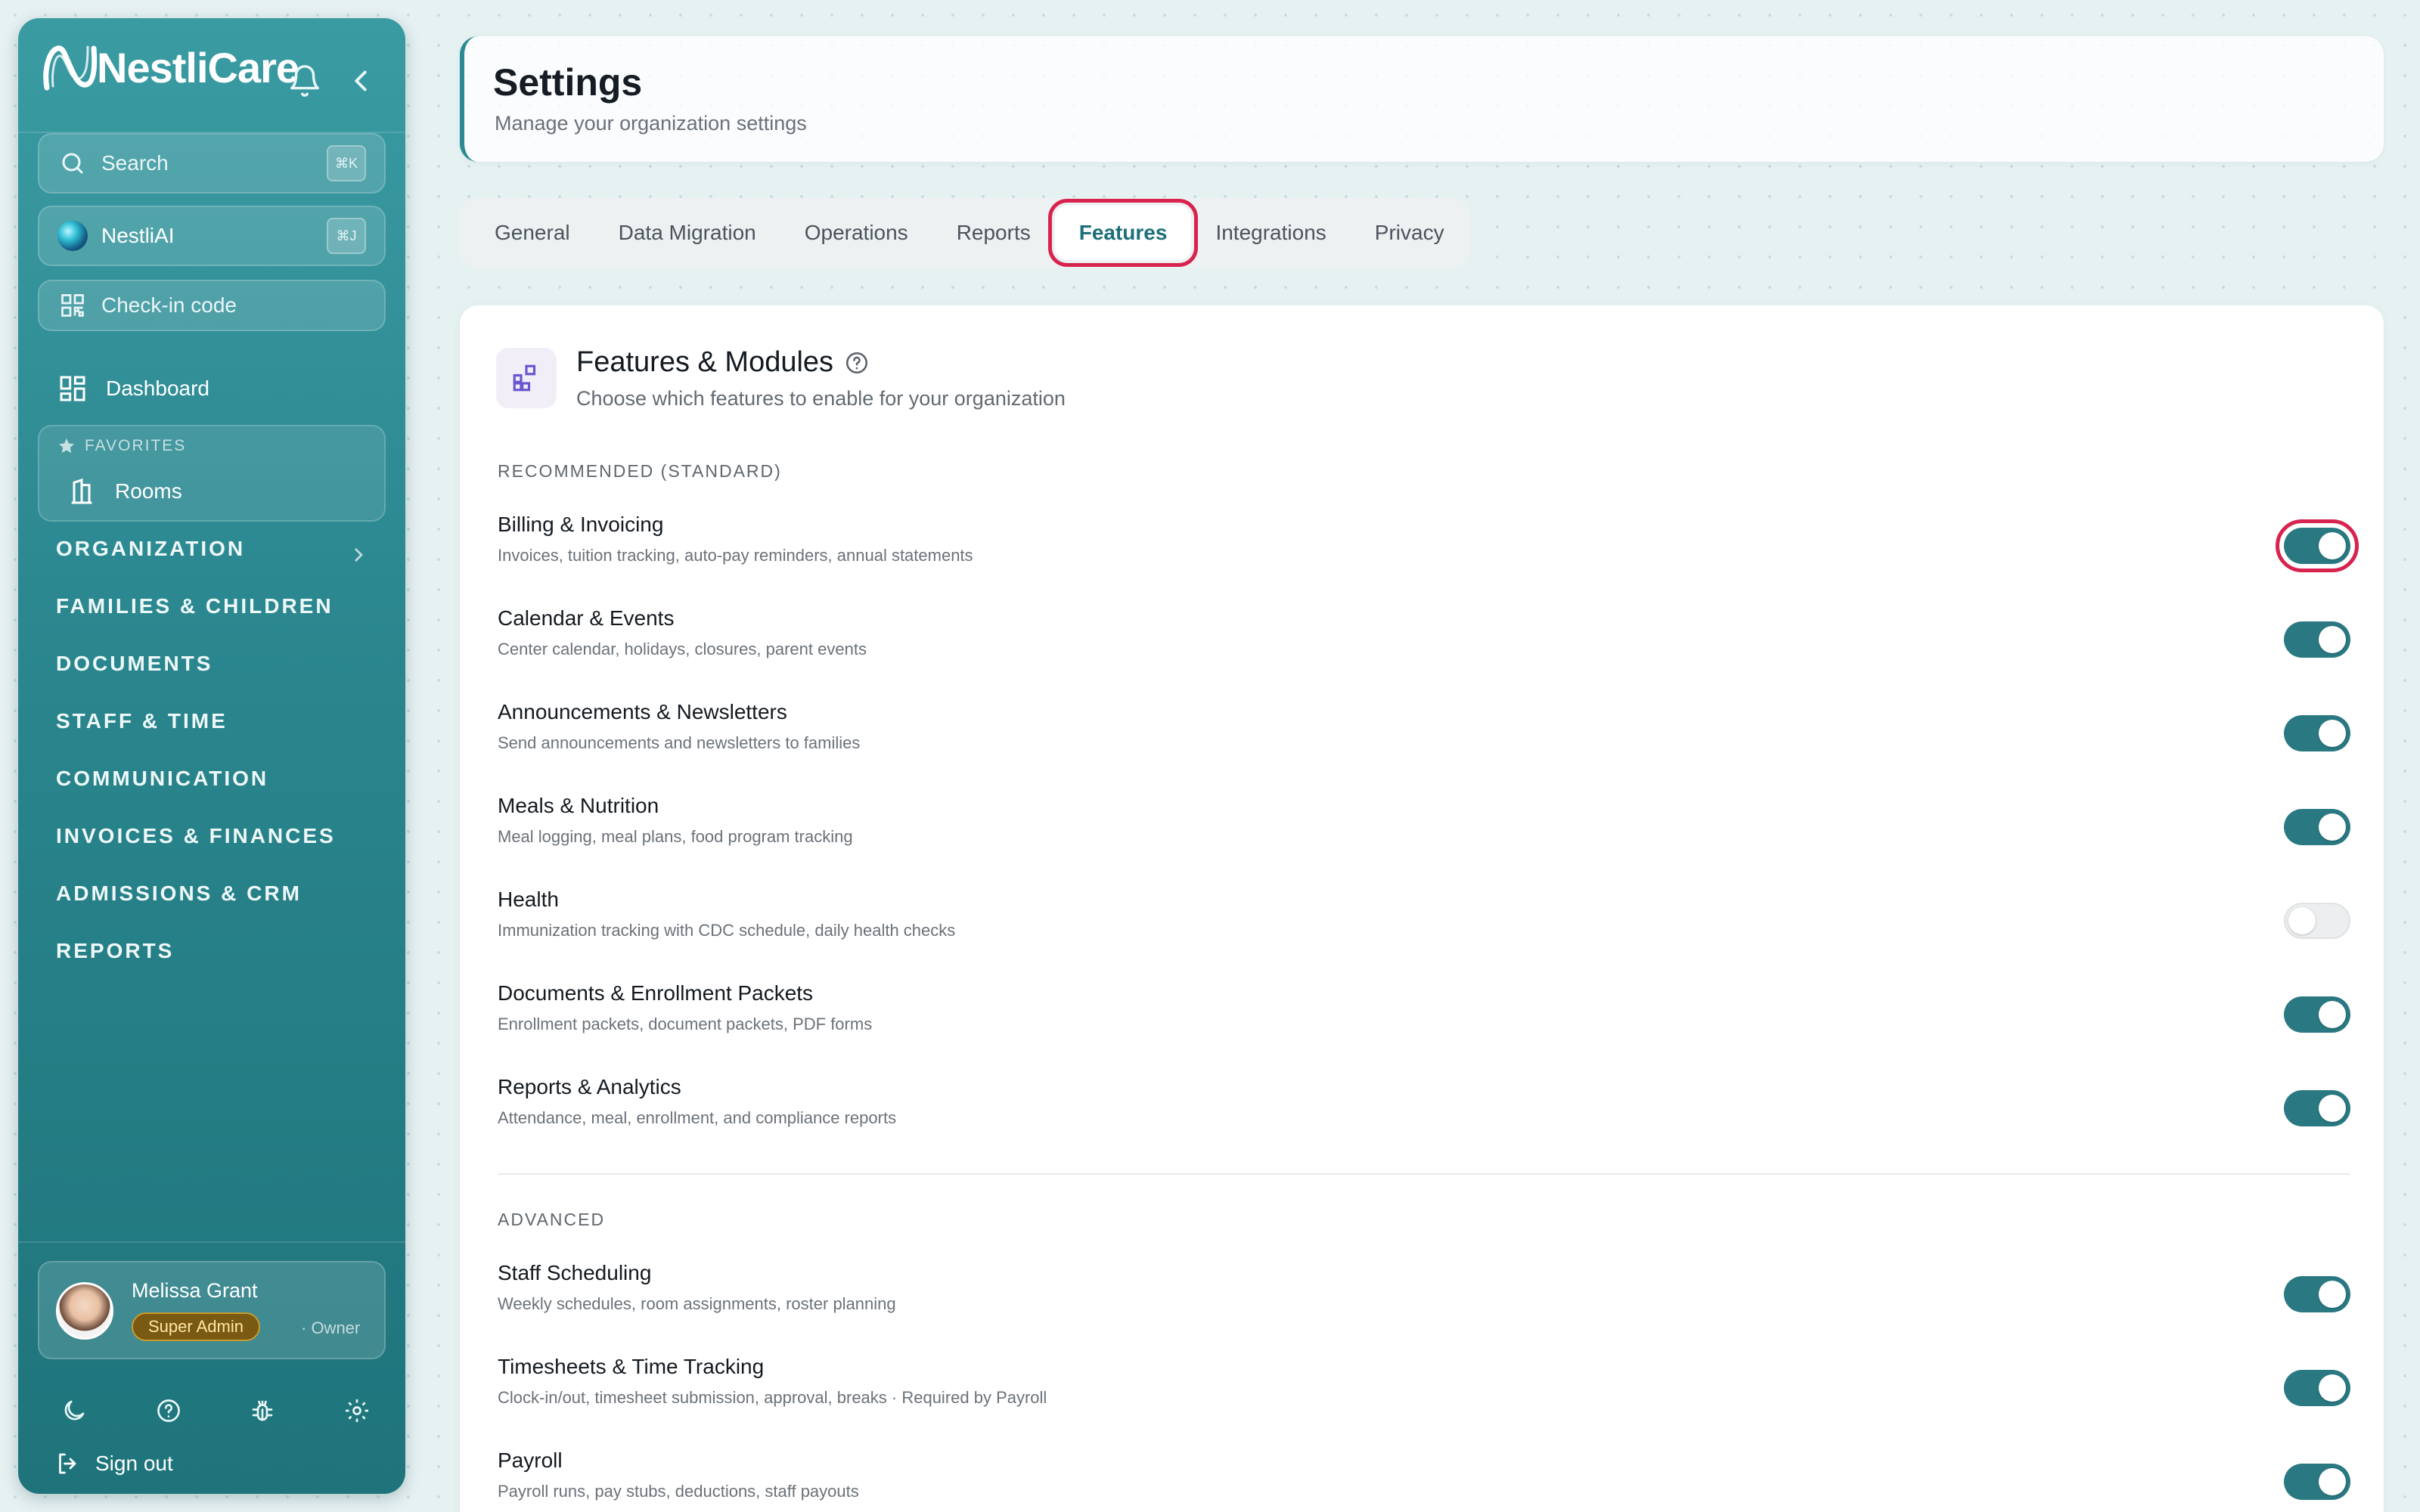 This screenshot has width=2420, height=1512. Describe the element at coordinates (179, 893) in the screenshot. I see `sidebar-section-admissions-crm: ADMISSIONS & CRM` at that location.